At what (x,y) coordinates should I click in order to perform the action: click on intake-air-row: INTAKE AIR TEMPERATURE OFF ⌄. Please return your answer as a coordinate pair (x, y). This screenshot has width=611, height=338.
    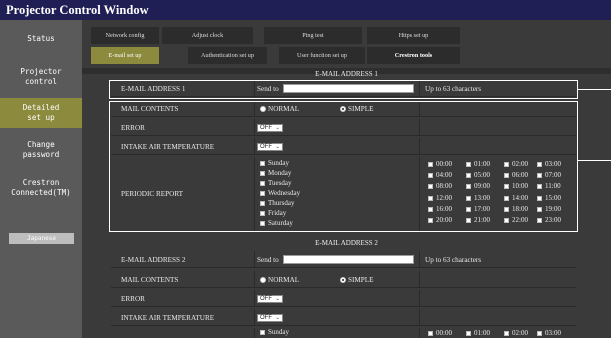
    Looking at the image, I should click on (343, 317).